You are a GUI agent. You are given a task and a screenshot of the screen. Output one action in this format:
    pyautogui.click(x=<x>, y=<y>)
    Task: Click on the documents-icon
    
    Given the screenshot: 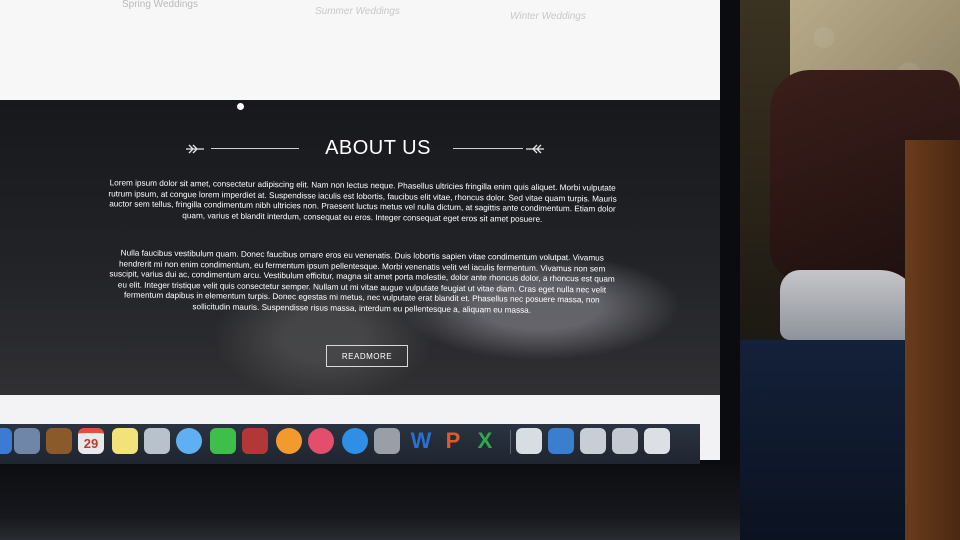 What is the action you would take?
    pyautogui.click(x=529, y=441)
    